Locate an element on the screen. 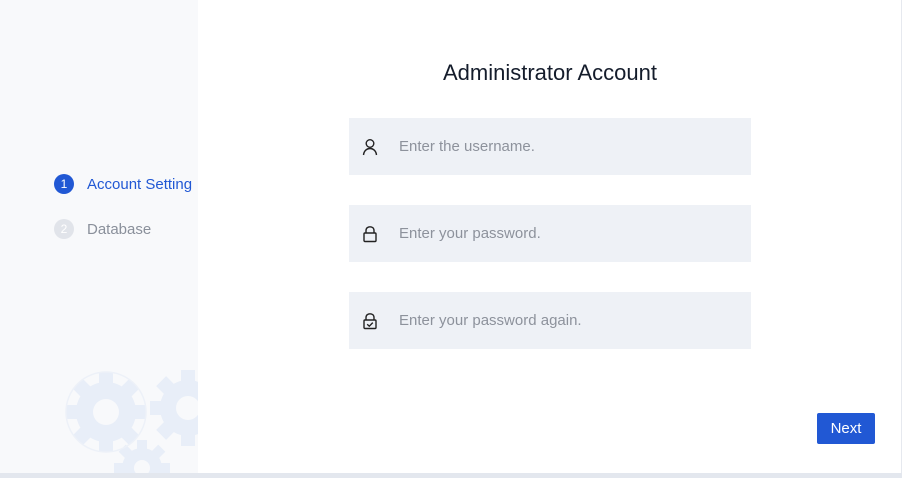 The height and width of the screenshot is (478, 902). step-label: Database is located at coordinates (119, 229).